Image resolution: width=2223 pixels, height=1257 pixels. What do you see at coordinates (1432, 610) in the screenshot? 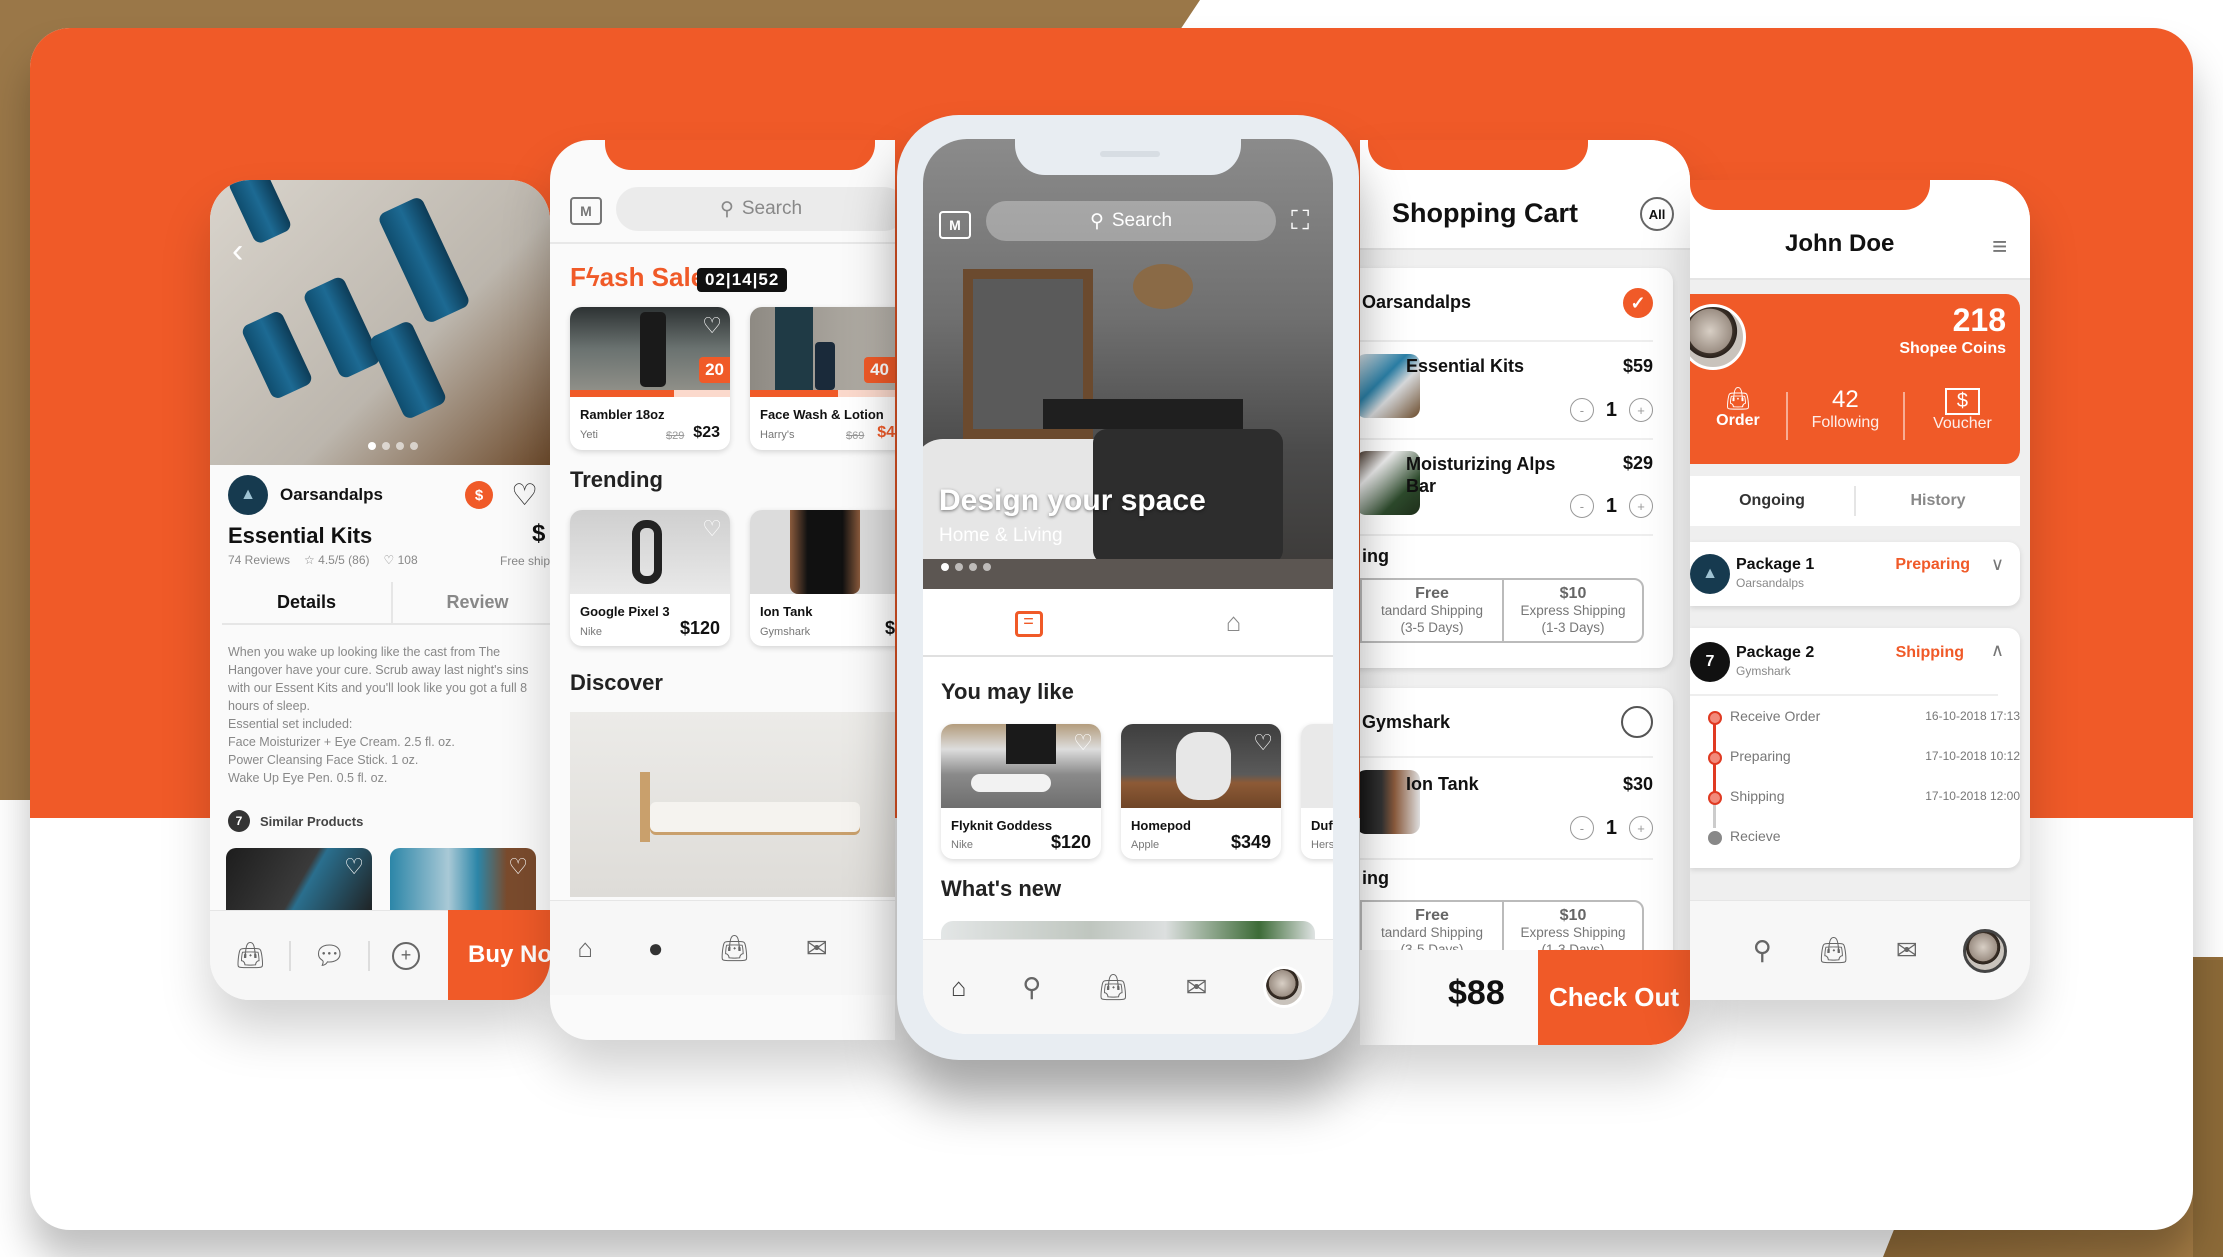
I see `shipping-option-standard: Freetandard Shipping(3-5 Days)` at bounding box center [1432, 610].